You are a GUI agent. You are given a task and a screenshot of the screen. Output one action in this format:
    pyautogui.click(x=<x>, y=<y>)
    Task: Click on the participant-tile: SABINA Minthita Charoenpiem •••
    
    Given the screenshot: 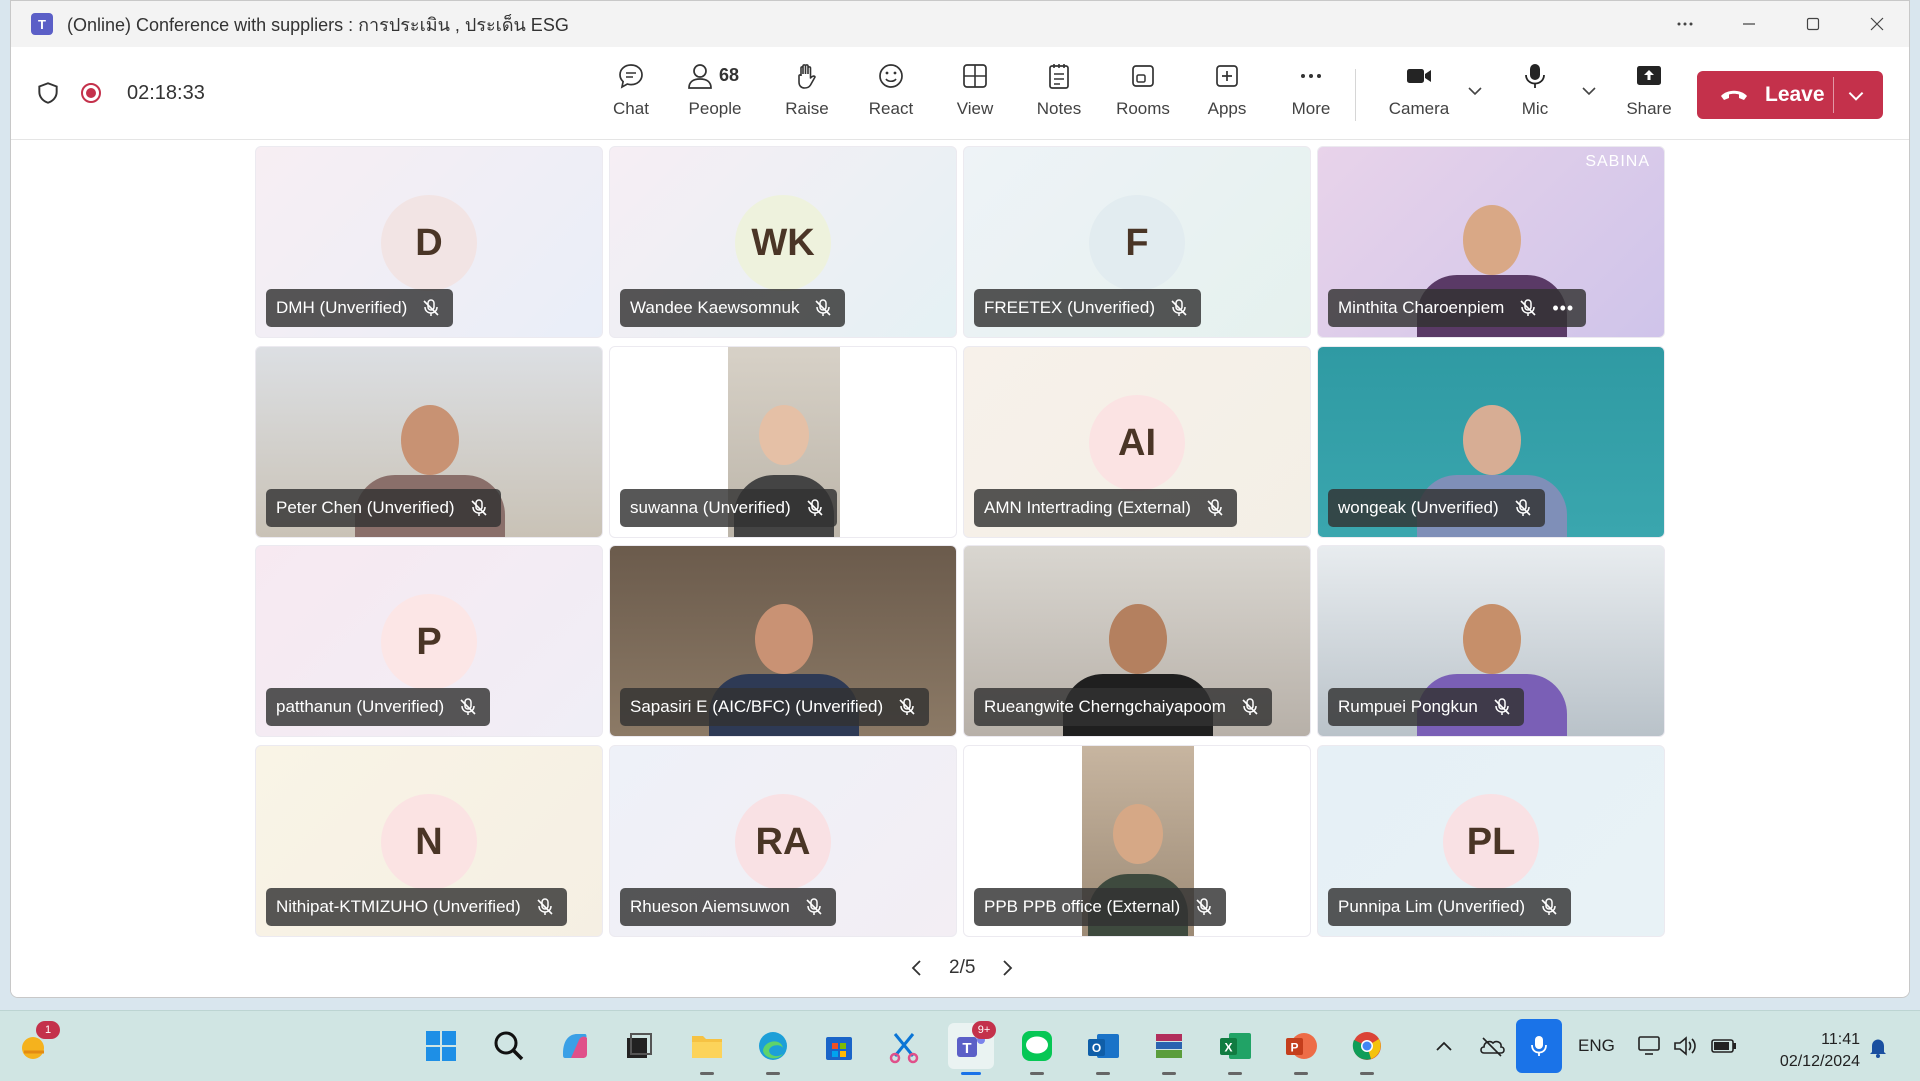 What is the action you would take?
    pyautogui.click(x=1491, y=242)
    